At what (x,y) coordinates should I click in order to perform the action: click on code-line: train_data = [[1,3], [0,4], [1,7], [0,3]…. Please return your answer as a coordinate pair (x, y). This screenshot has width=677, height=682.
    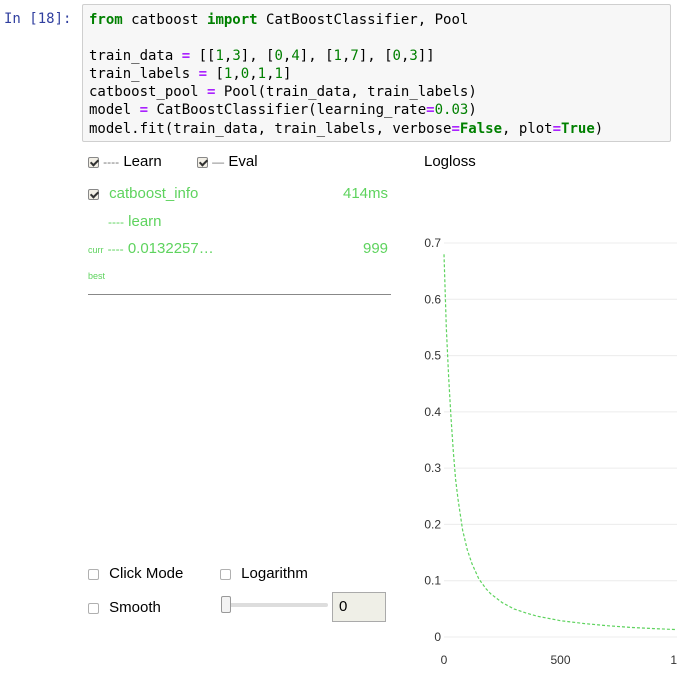
    Looking at the image, I should click on (262, 56).